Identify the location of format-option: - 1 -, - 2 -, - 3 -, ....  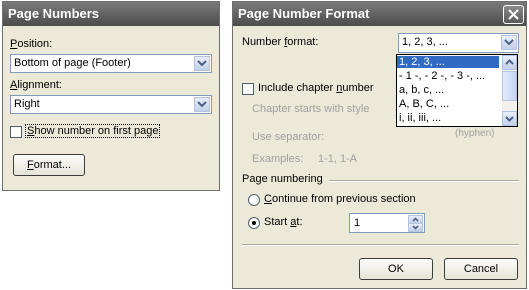
(441, 76).